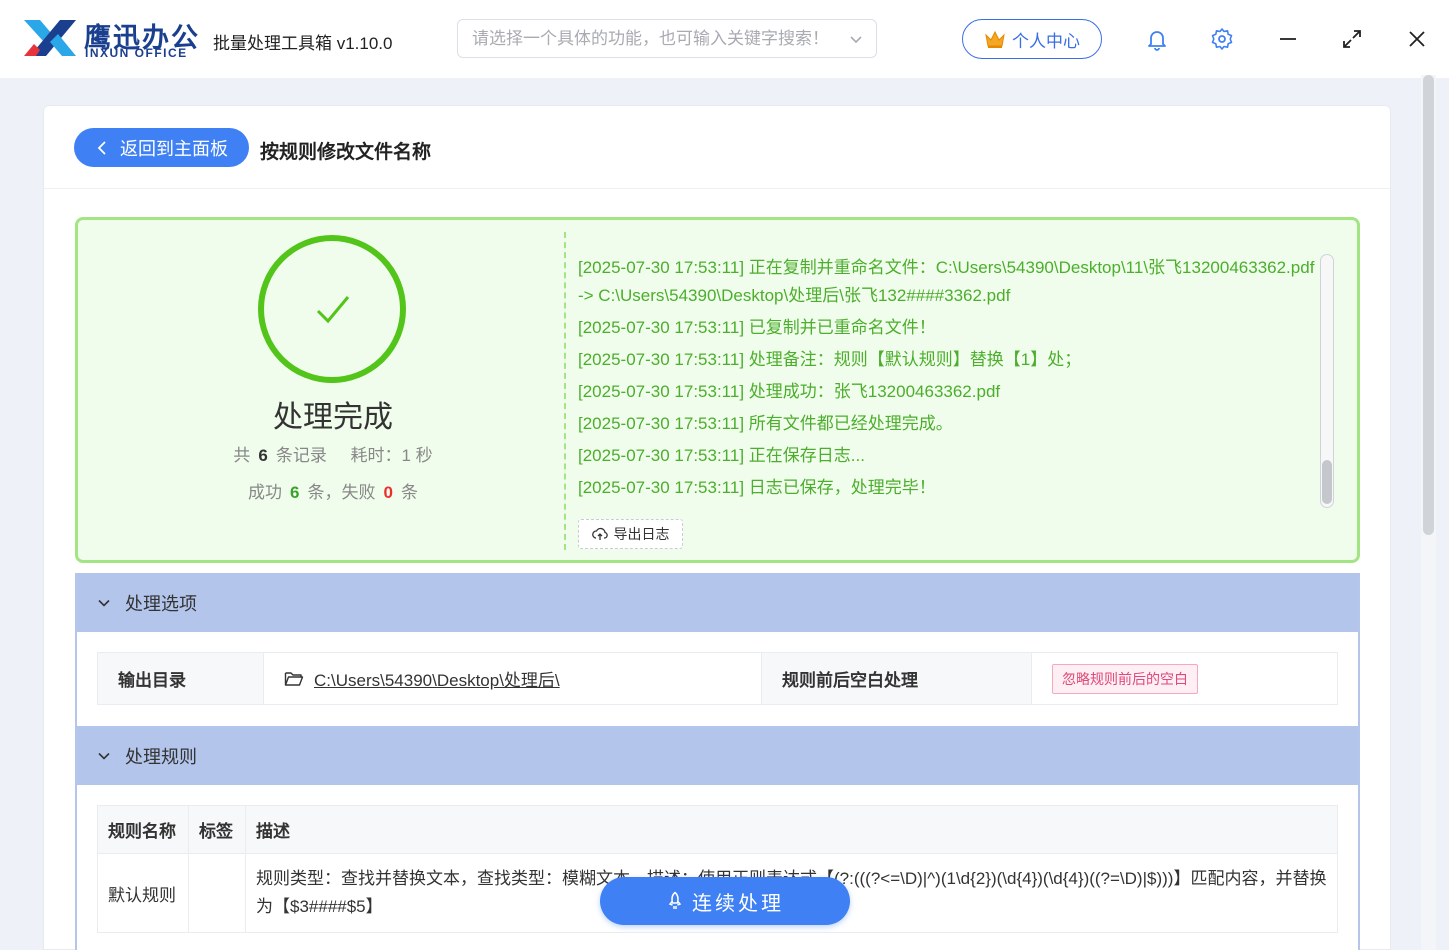  I want to click on export-log-button: 导出日志, so click(630, 534).